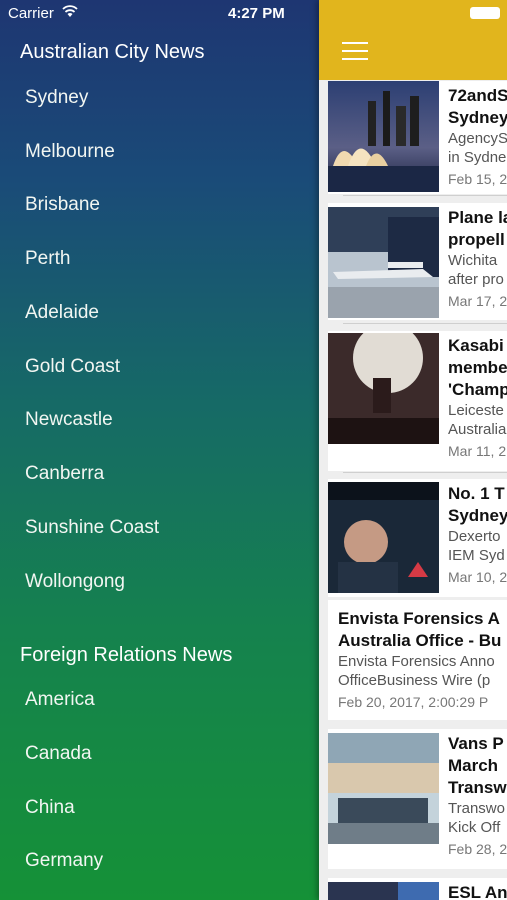  Describe the element at coordinates (155, 528) in the screenshot. I see `nav-item-sunshine-coast: Sunshine Coast` at that location.